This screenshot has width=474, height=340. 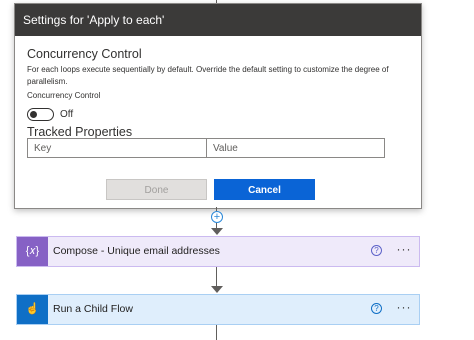 What do you see at coordinates (33, 114) in the screenshot?
I see `toggle-knob` at bounding box center [33, 114].